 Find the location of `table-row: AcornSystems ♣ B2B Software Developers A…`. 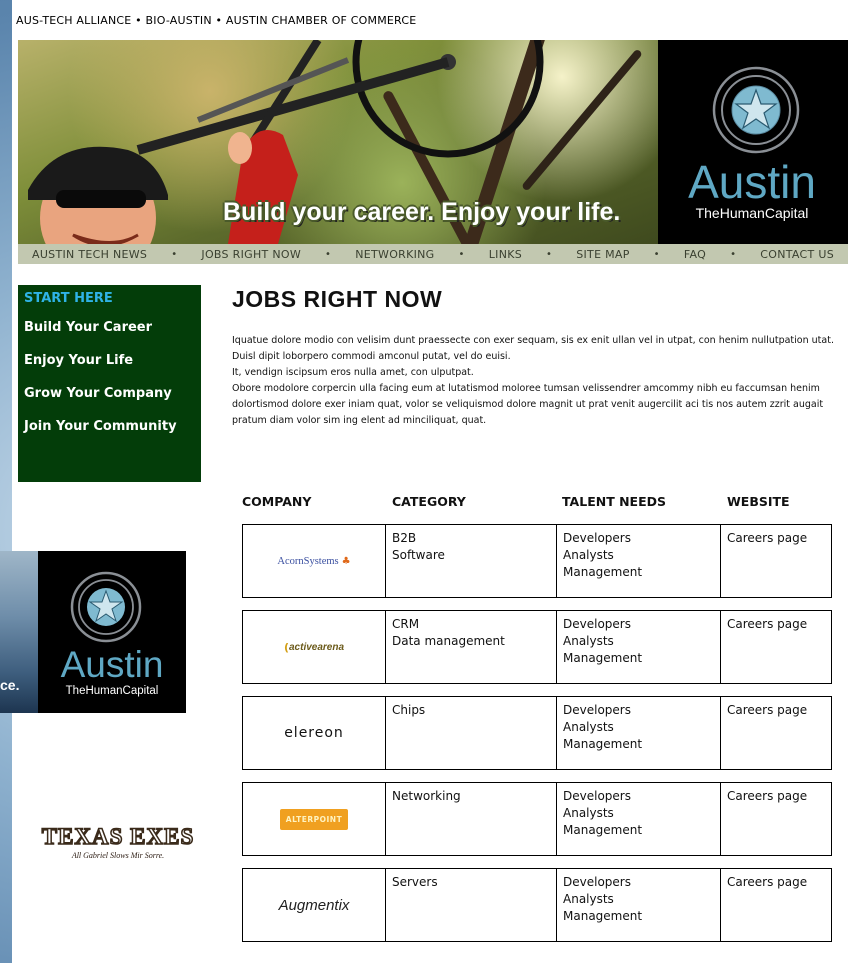

table-row: AcornSystems ♣ B2B Software Developers A… is located at coordinates (537, 561).